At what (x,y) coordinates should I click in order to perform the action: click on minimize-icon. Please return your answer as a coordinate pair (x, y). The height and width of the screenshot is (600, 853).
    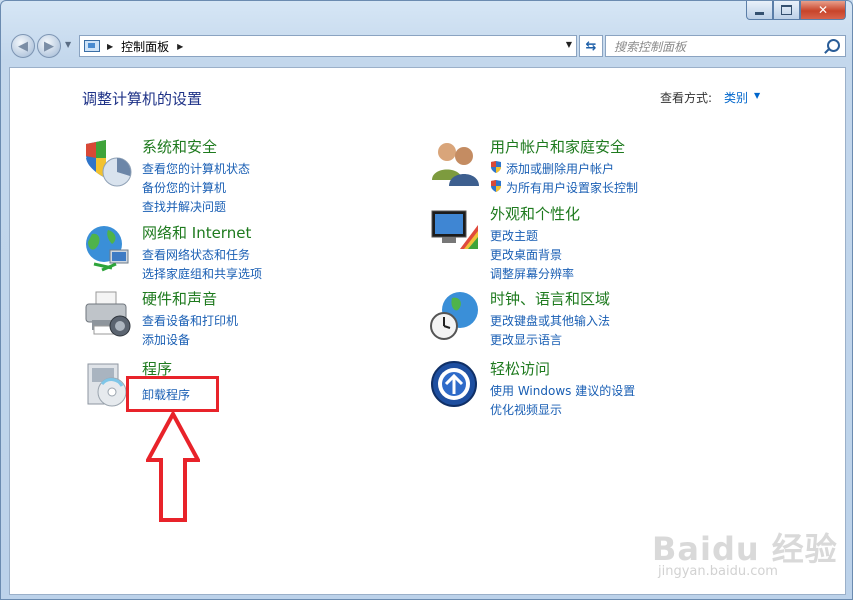
    Looking at the image, I should click on (759, 13).